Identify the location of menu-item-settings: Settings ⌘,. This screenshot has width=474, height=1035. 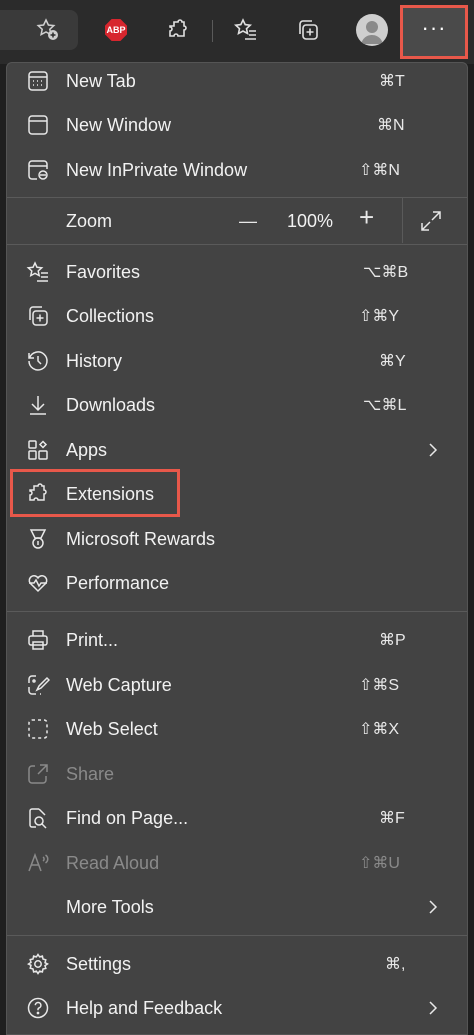
(237, 964).